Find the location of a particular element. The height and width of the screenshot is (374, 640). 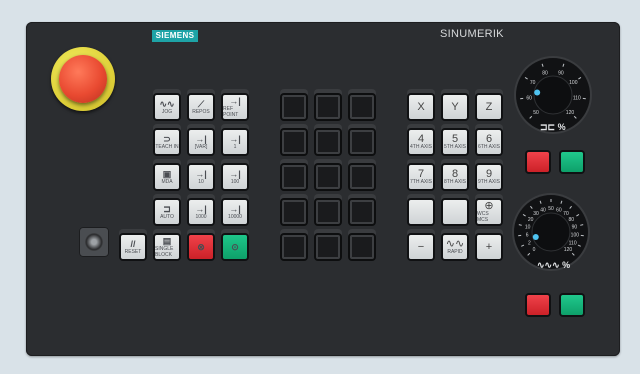

spindle-dial-tick-label: 60 is located at coordinates (529, 99).